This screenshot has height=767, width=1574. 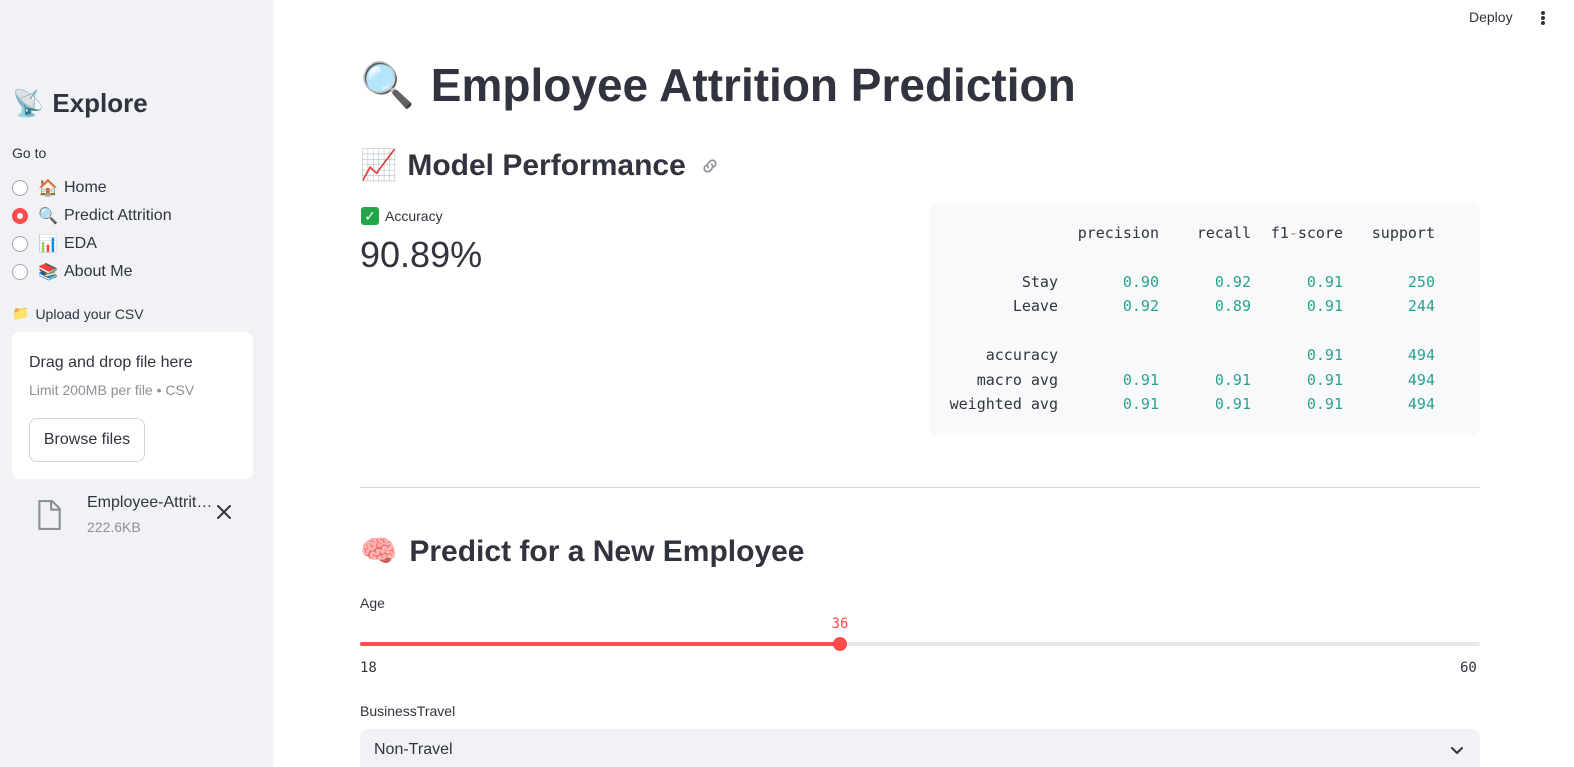 I want to click on business-travel-value: Non-Travel, so click(x=413, y=749).